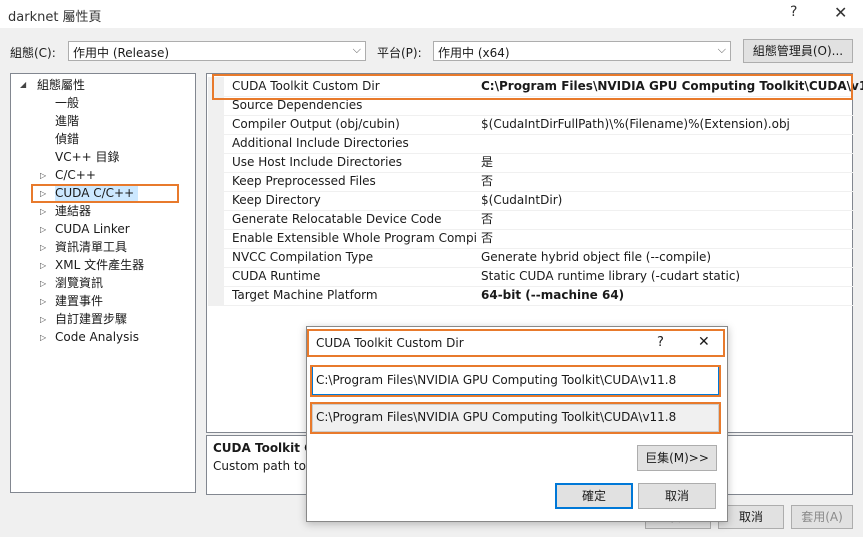  I want to click on tree-item: XML 文件產生器, so click(99, 265).